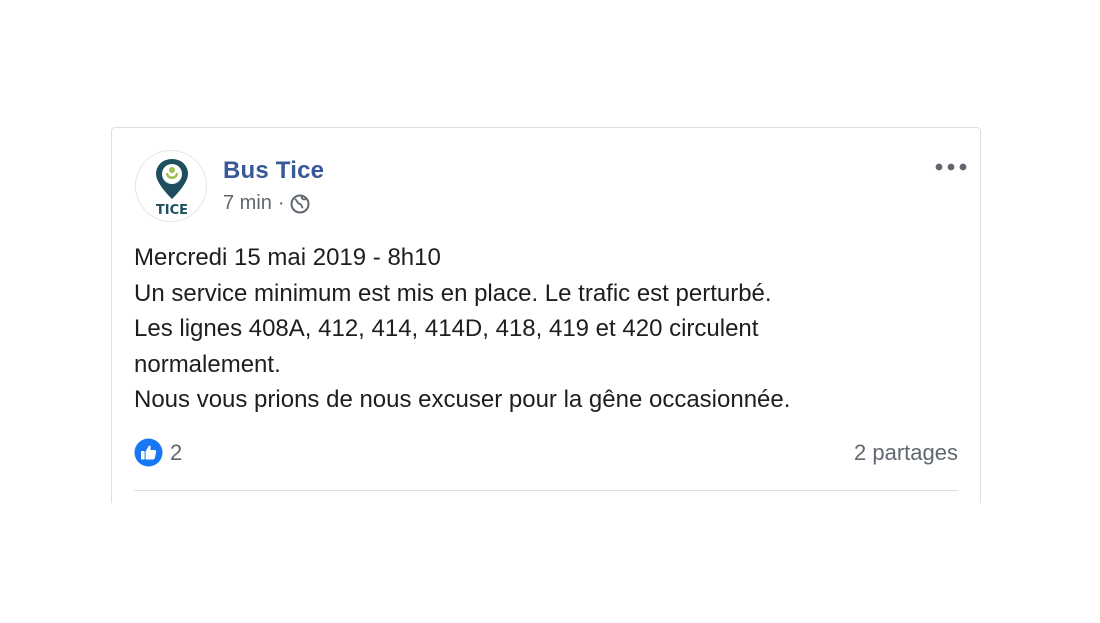 This screenshot has width=1100, height=623. I want to click on message-line: Mercredi 15 mai 2019 - 8h10, so click(287, 257).